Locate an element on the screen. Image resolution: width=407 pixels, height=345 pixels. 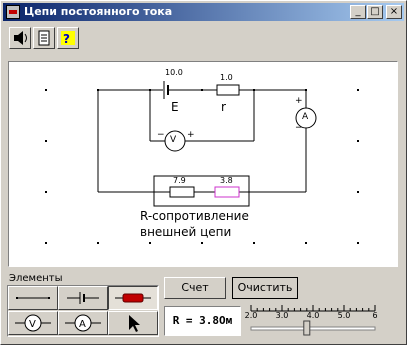
slider-tick-label: 2.0 is located at coordinates (251, 315).